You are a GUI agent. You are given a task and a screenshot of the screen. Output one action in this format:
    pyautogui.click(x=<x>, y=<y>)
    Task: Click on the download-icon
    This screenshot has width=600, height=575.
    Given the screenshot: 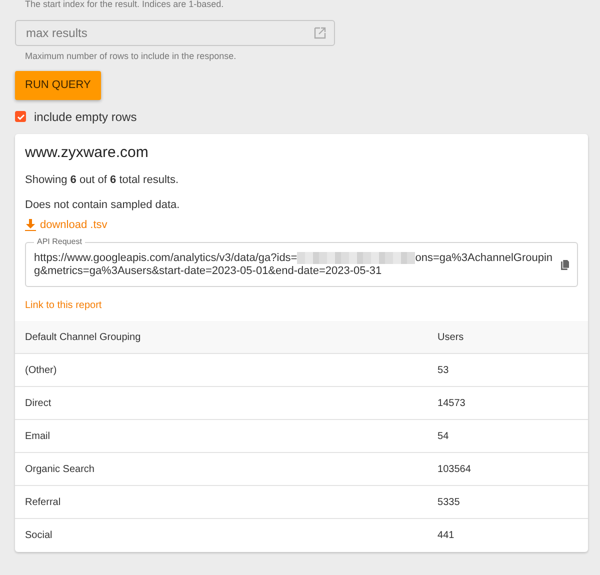 What is the action you would take?
    pyautogui.click(x=30, y=225)
    